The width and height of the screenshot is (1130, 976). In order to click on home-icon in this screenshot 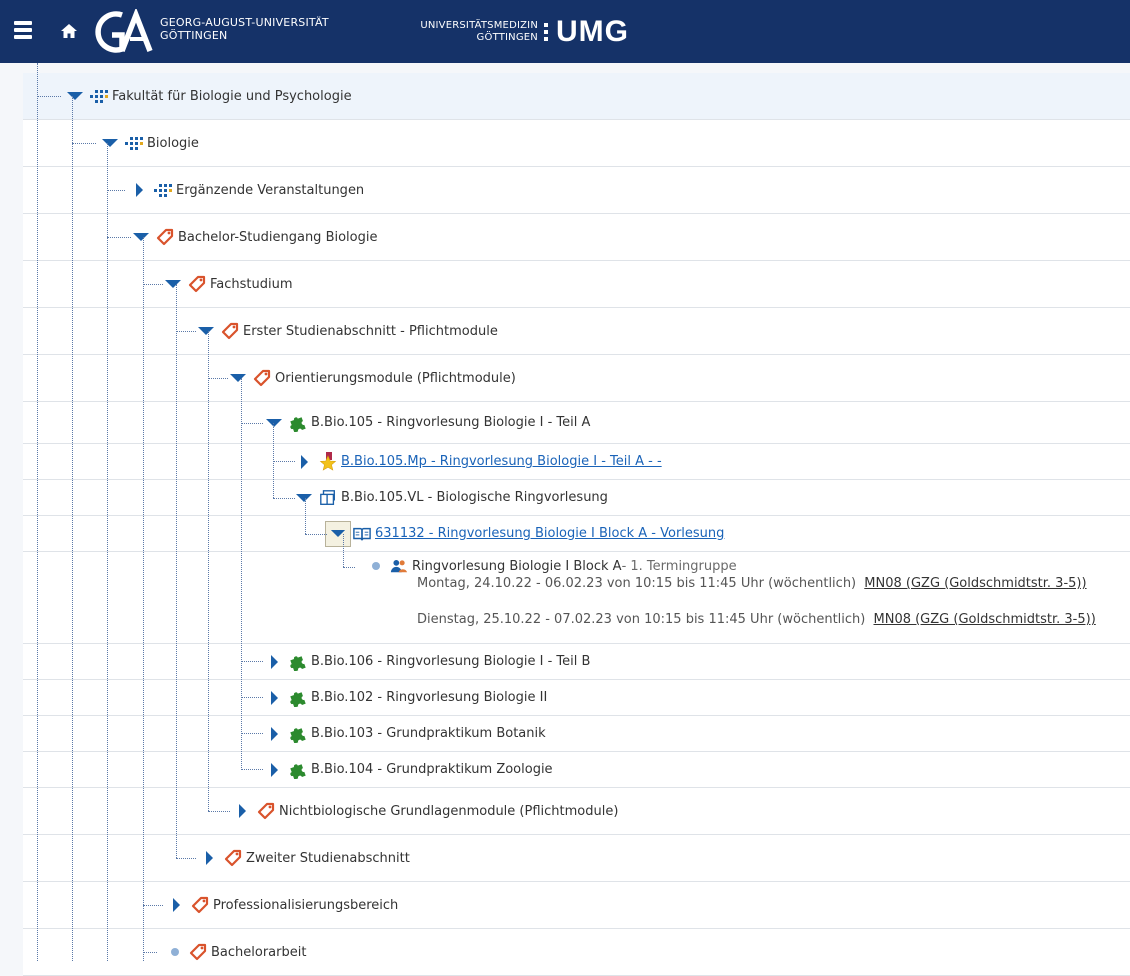, I will do `click(69, 31)`.